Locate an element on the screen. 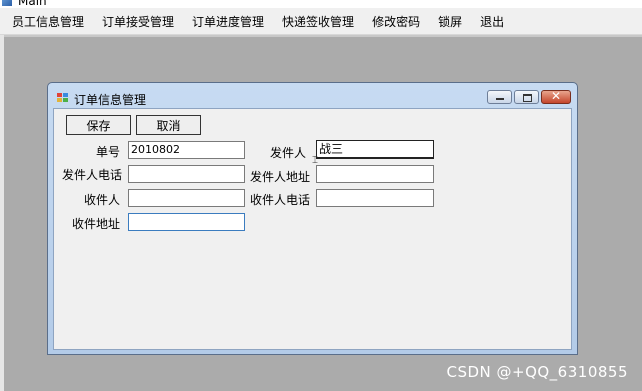 This screenshot has width=642, height=391. close-button: ✕ is located at coordinates (556, 96).